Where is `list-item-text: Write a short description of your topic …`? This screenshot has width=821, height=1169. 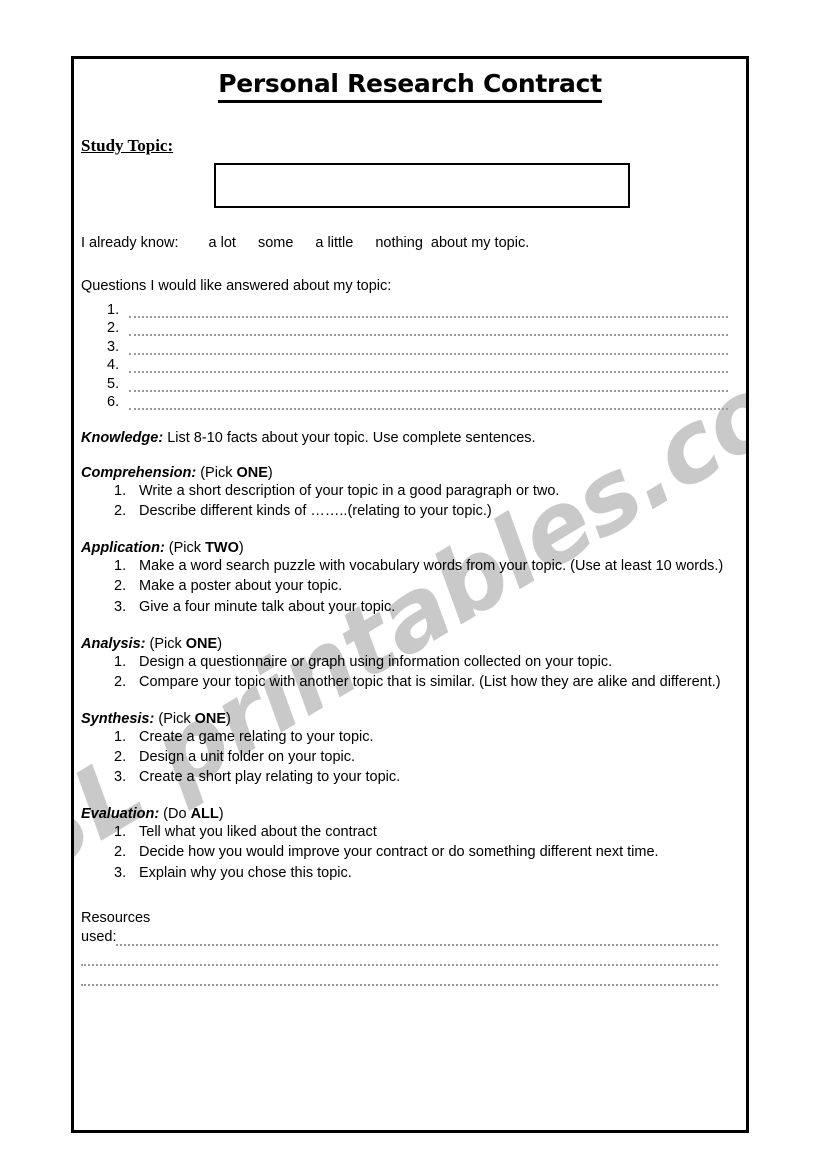 list-item-text: Write a short description of your topic … is located at coordinates (349, 491).